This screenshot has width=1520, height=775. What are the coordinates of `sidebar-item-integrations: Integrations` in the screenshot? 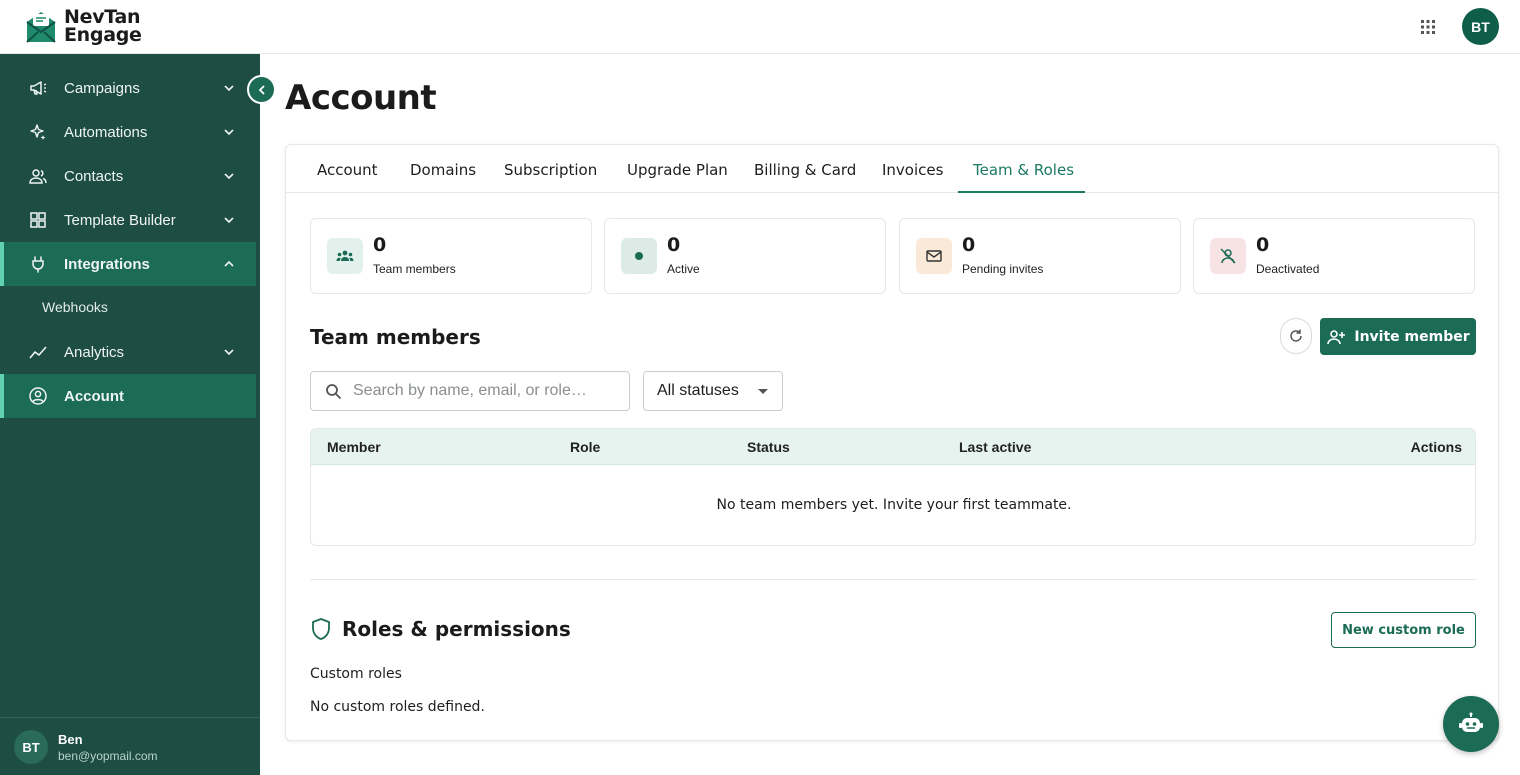 It's located at (128, 264).